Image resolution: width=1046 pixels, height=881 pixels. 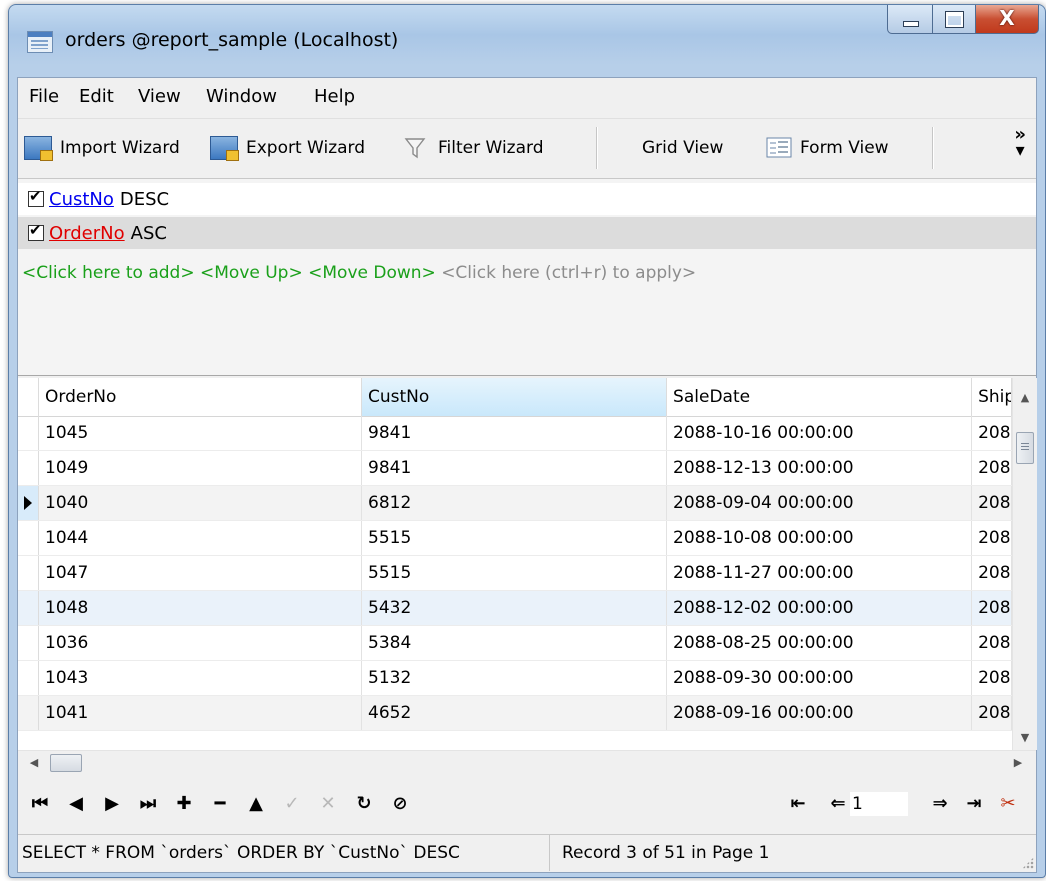 What do you see at coordinates (148, 804) in the screenshot?
I see `last-record-icon: ⏭` at bounding box center [148, 804].